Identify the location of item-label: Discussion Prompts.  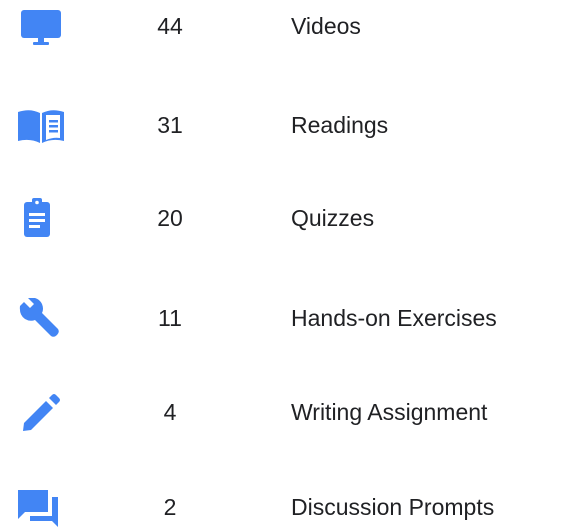
(393, 507).